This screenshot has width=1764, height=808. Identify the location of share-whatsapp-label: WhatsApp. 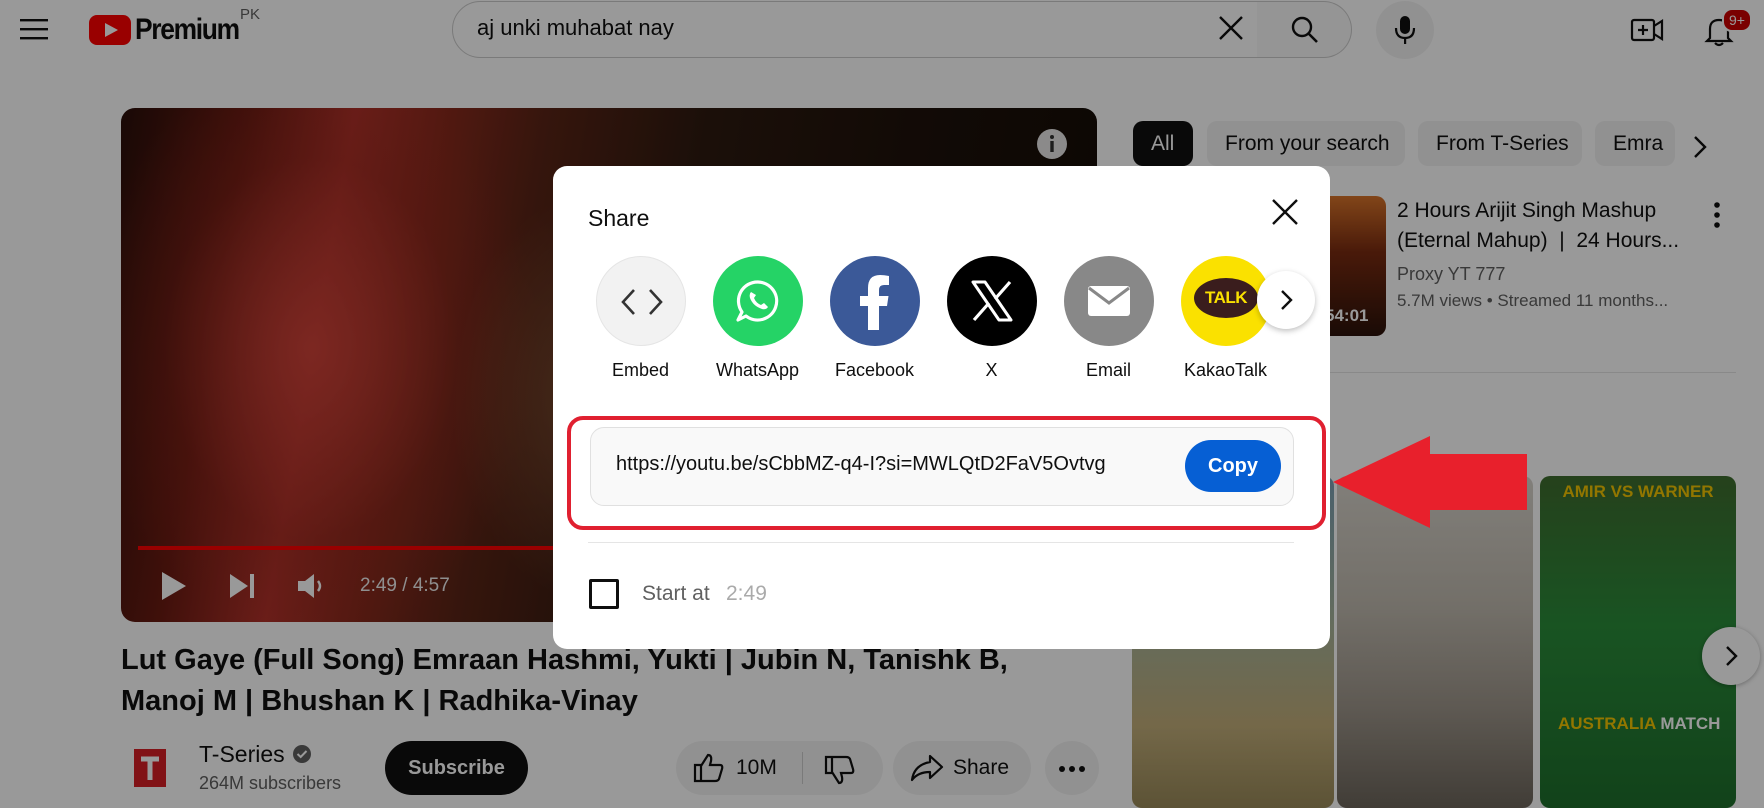
(757, 370).